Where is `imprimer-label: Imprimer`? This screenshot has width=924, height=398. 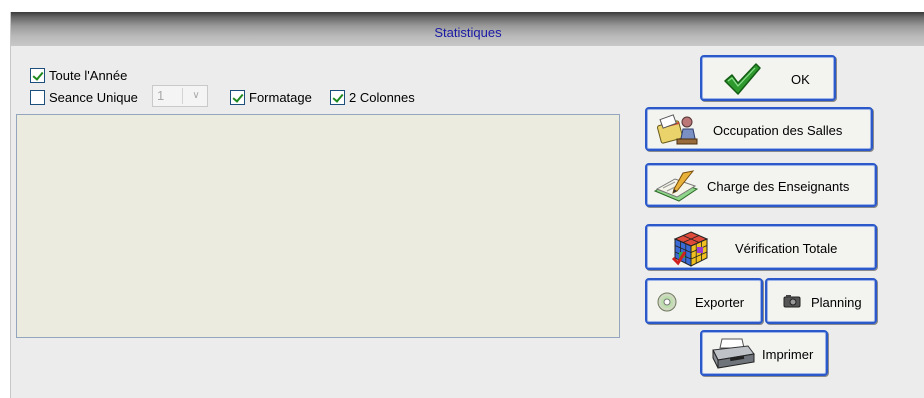 imprimer-label: Imprimer is located at coordinates (788, 354).